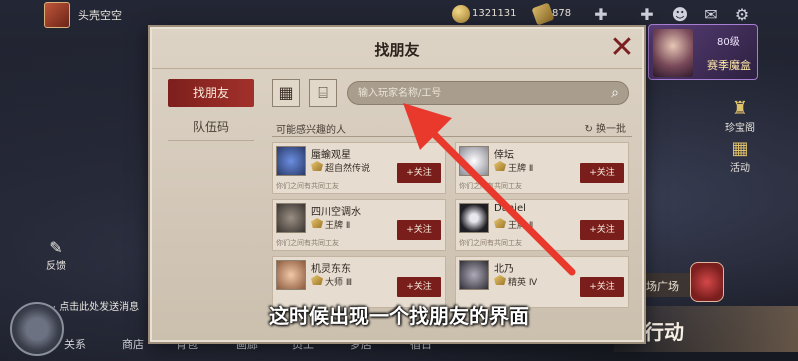 This screenshot has width=798, height=361. What do you see at coordinates (331, 155) in the screenshot?
I see `friend-name: 蜃蝓观星` at bounding box center [331, 155].